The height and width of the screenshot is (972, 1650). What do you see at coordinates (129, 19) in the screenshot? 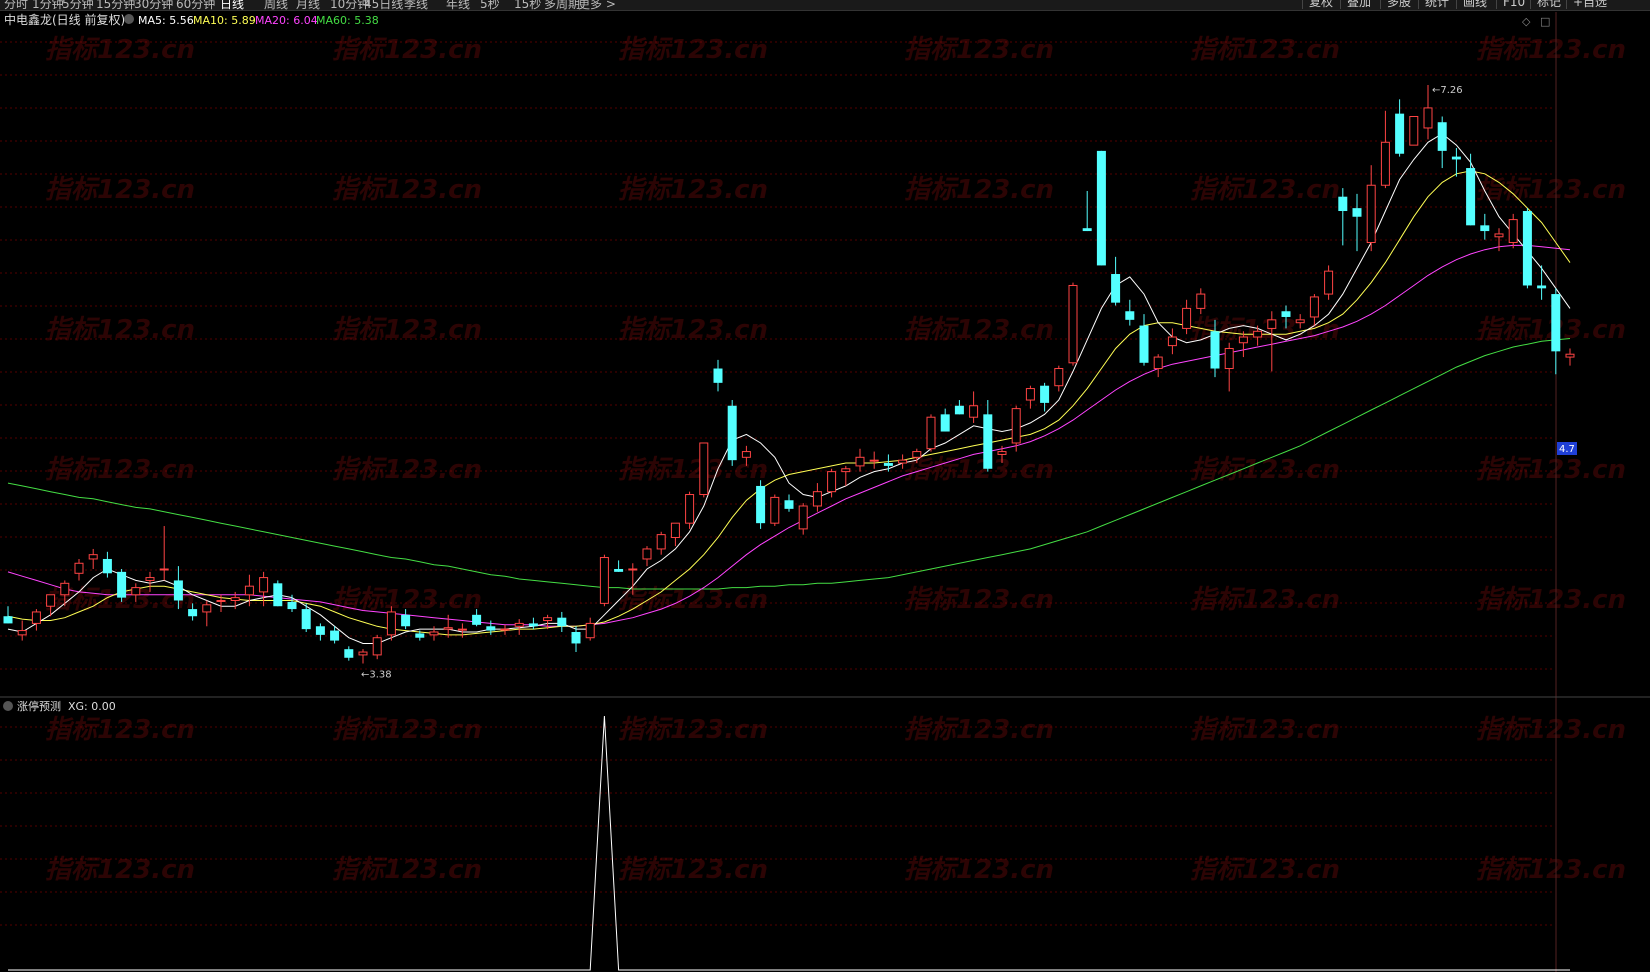
I see `settings-toggle-icon` at bounding box center [129, 19].